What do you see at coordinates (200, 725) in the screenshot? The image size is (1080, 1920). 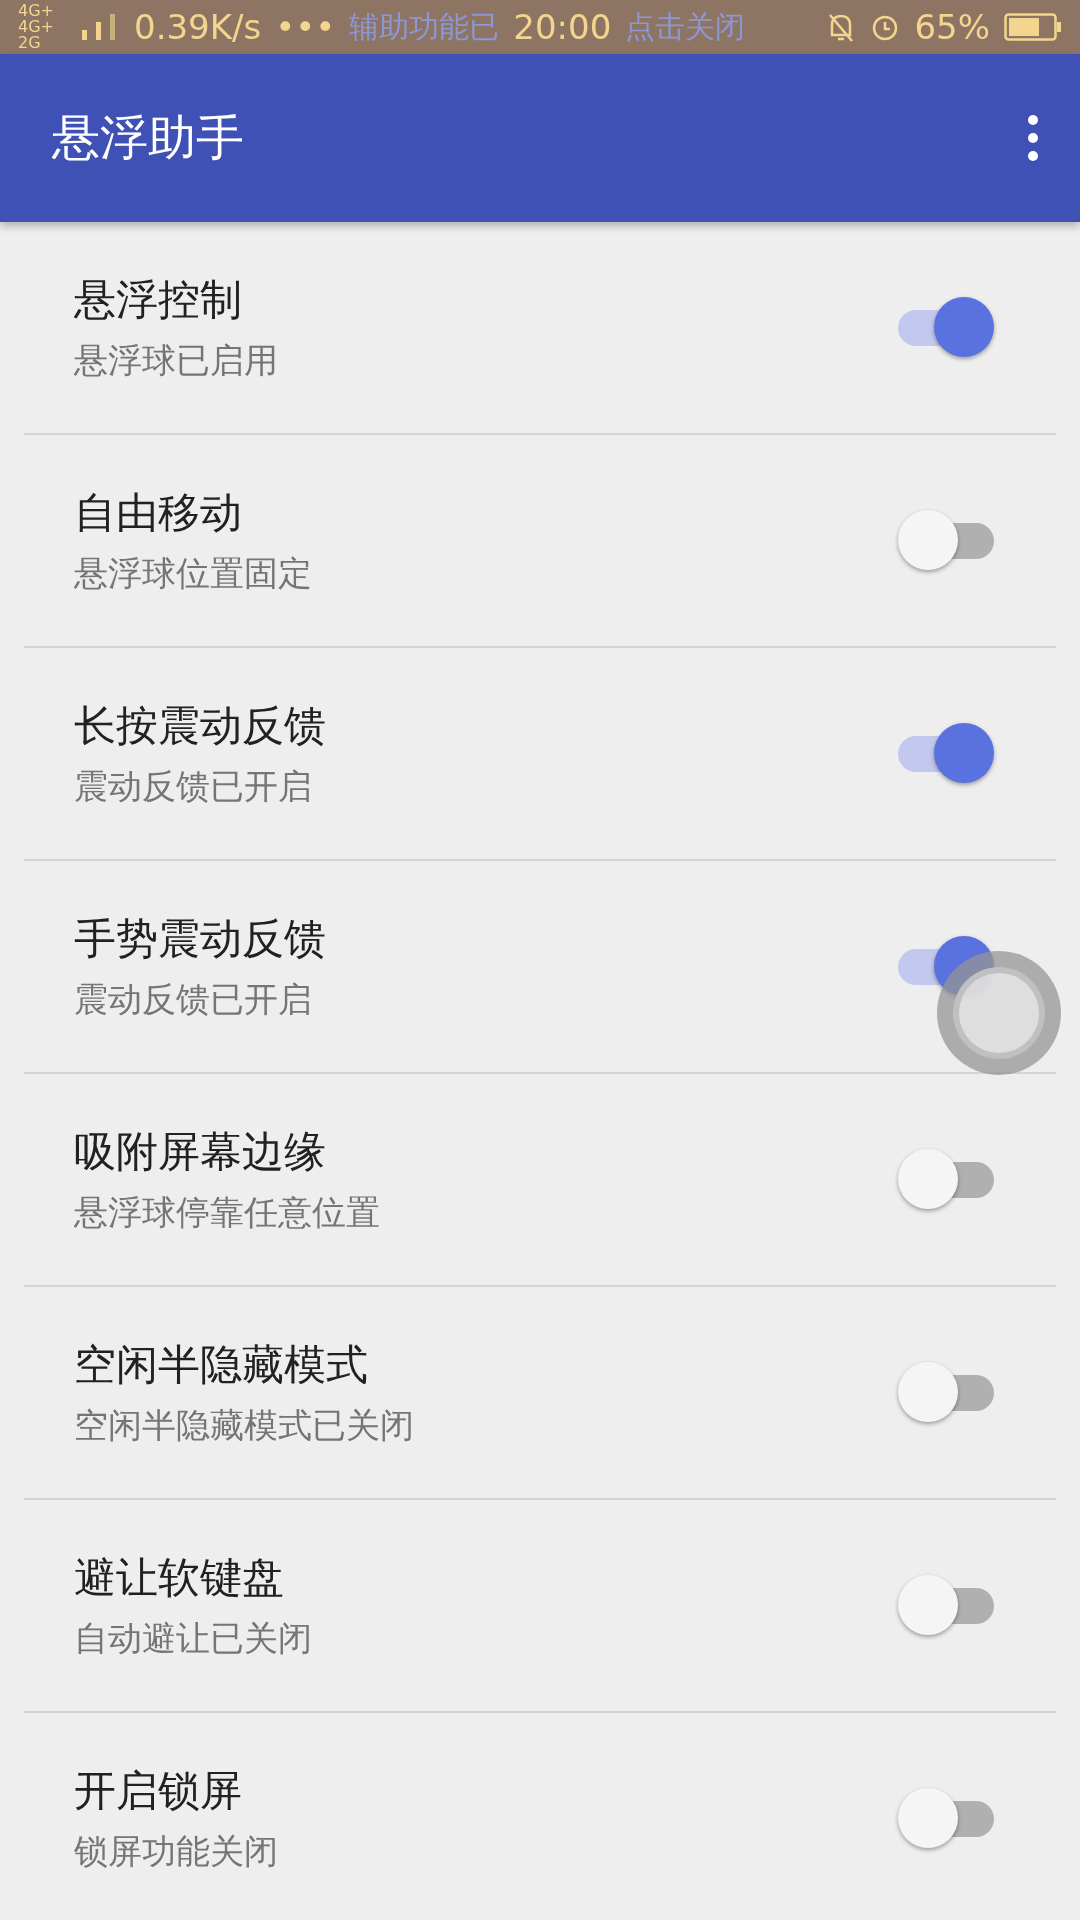 I see `setting-title: 长按震动反馈` at bounding box center [200, 725].